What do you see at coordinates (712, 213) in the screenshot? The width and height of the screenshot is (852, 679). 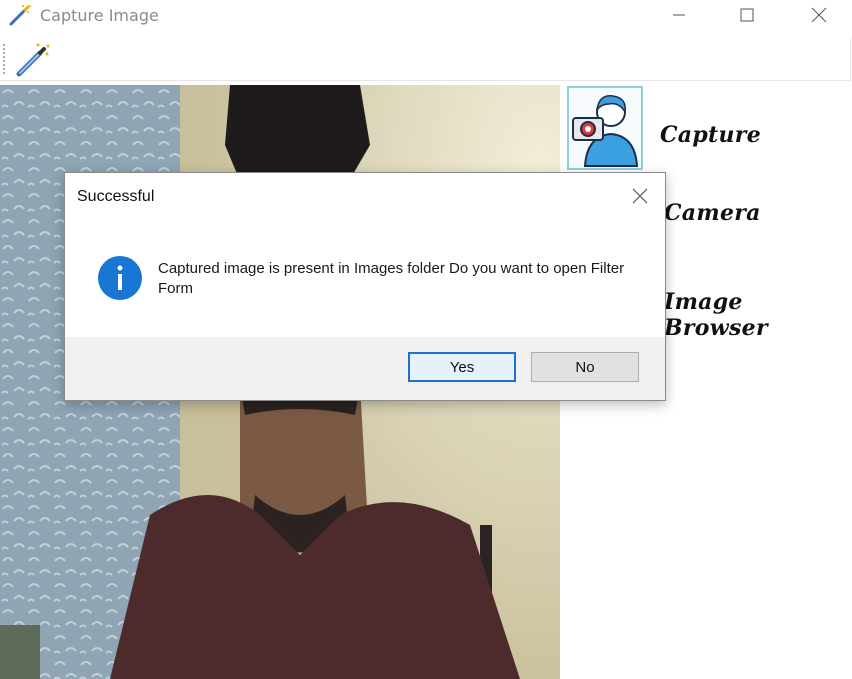 I see `sidebar-item-camera: Camera` at bounding box center [712, 213].